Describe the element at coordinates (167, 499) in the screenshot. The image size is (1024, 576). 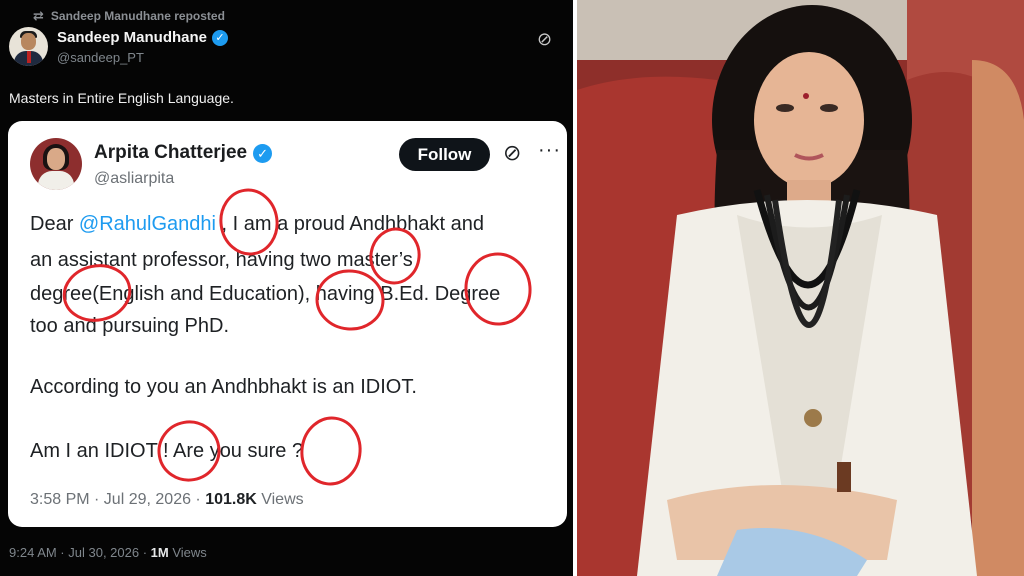
I see `quoted-tweet-meta: 3:58 PM · Jul 29, 2026 · 101.8K Views` at that location.